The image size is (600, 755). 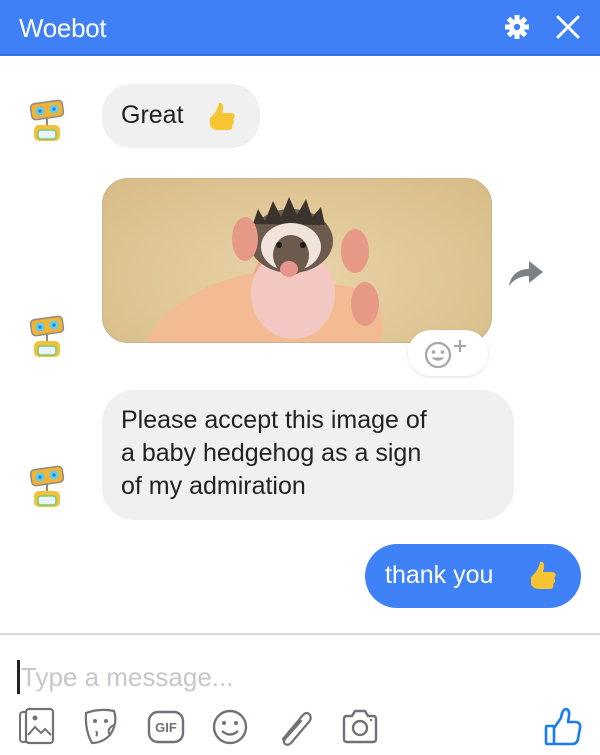 I want to click on chat-title: Woebot, so click(x=63, y=28).